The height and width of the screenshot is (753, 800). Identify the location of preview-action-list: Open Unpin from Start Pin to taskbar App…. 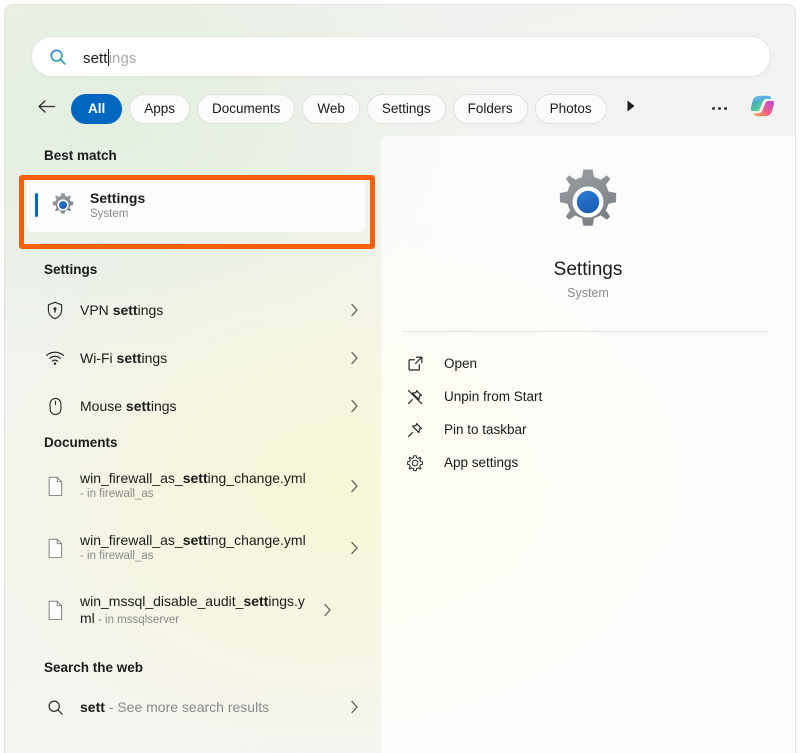
(588, 413).